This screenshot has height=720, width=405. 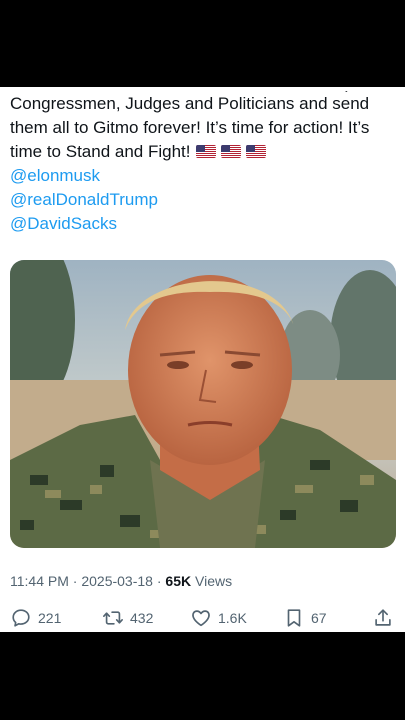 What do you see at coordinates (202, 676) in the screenshot?
I see `bottom-black-bar` at bounding box center [202, 676].